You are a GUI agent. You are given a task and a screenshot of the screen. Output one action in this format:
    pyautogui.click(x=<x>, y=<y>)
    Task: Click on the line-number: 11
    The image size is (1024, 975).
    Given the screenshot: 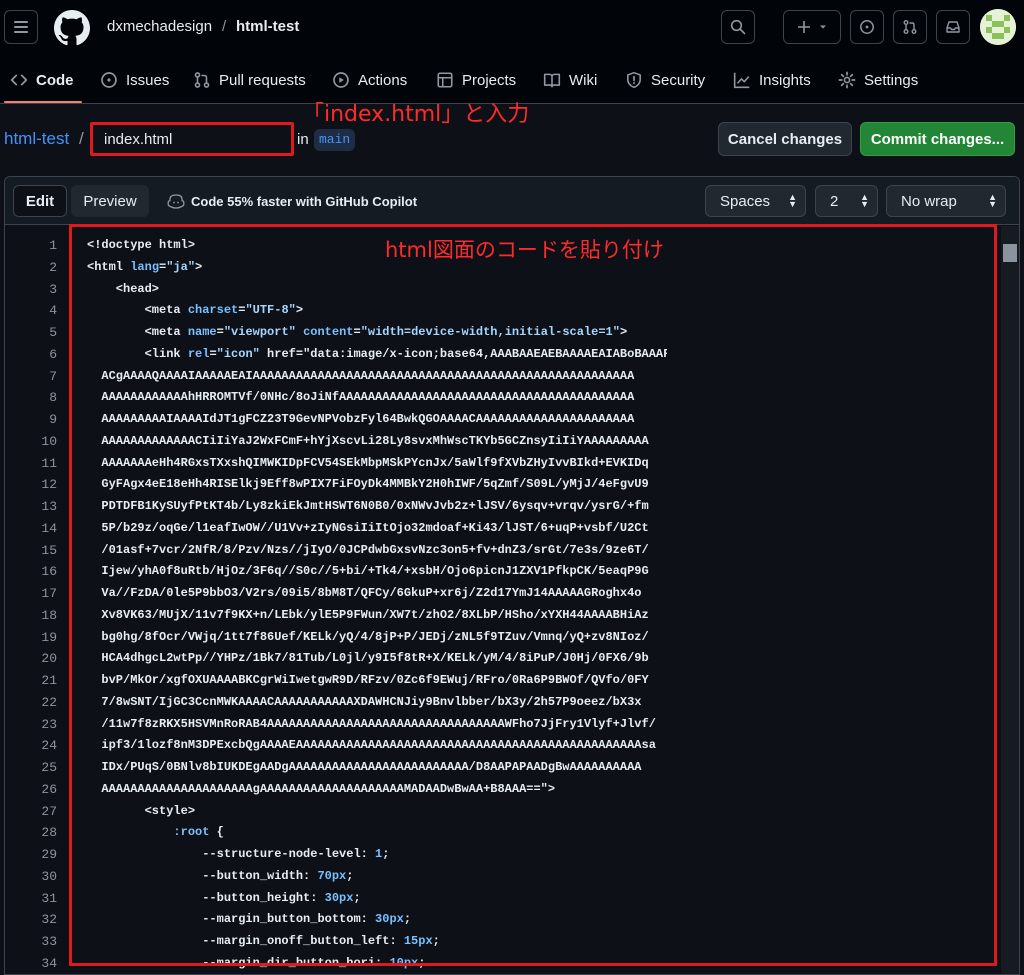 What is the action you would take?
    pyautogui.click(x=49, y=463)
    